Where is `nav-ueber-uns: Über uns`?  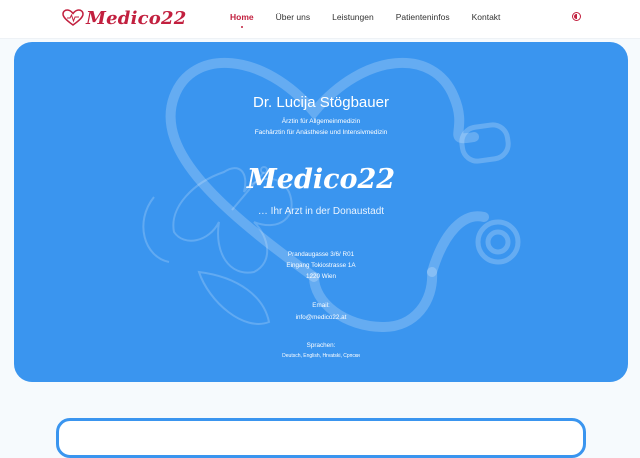 nav-ueber-uns: Über uns is located at coordinates (293, 17).